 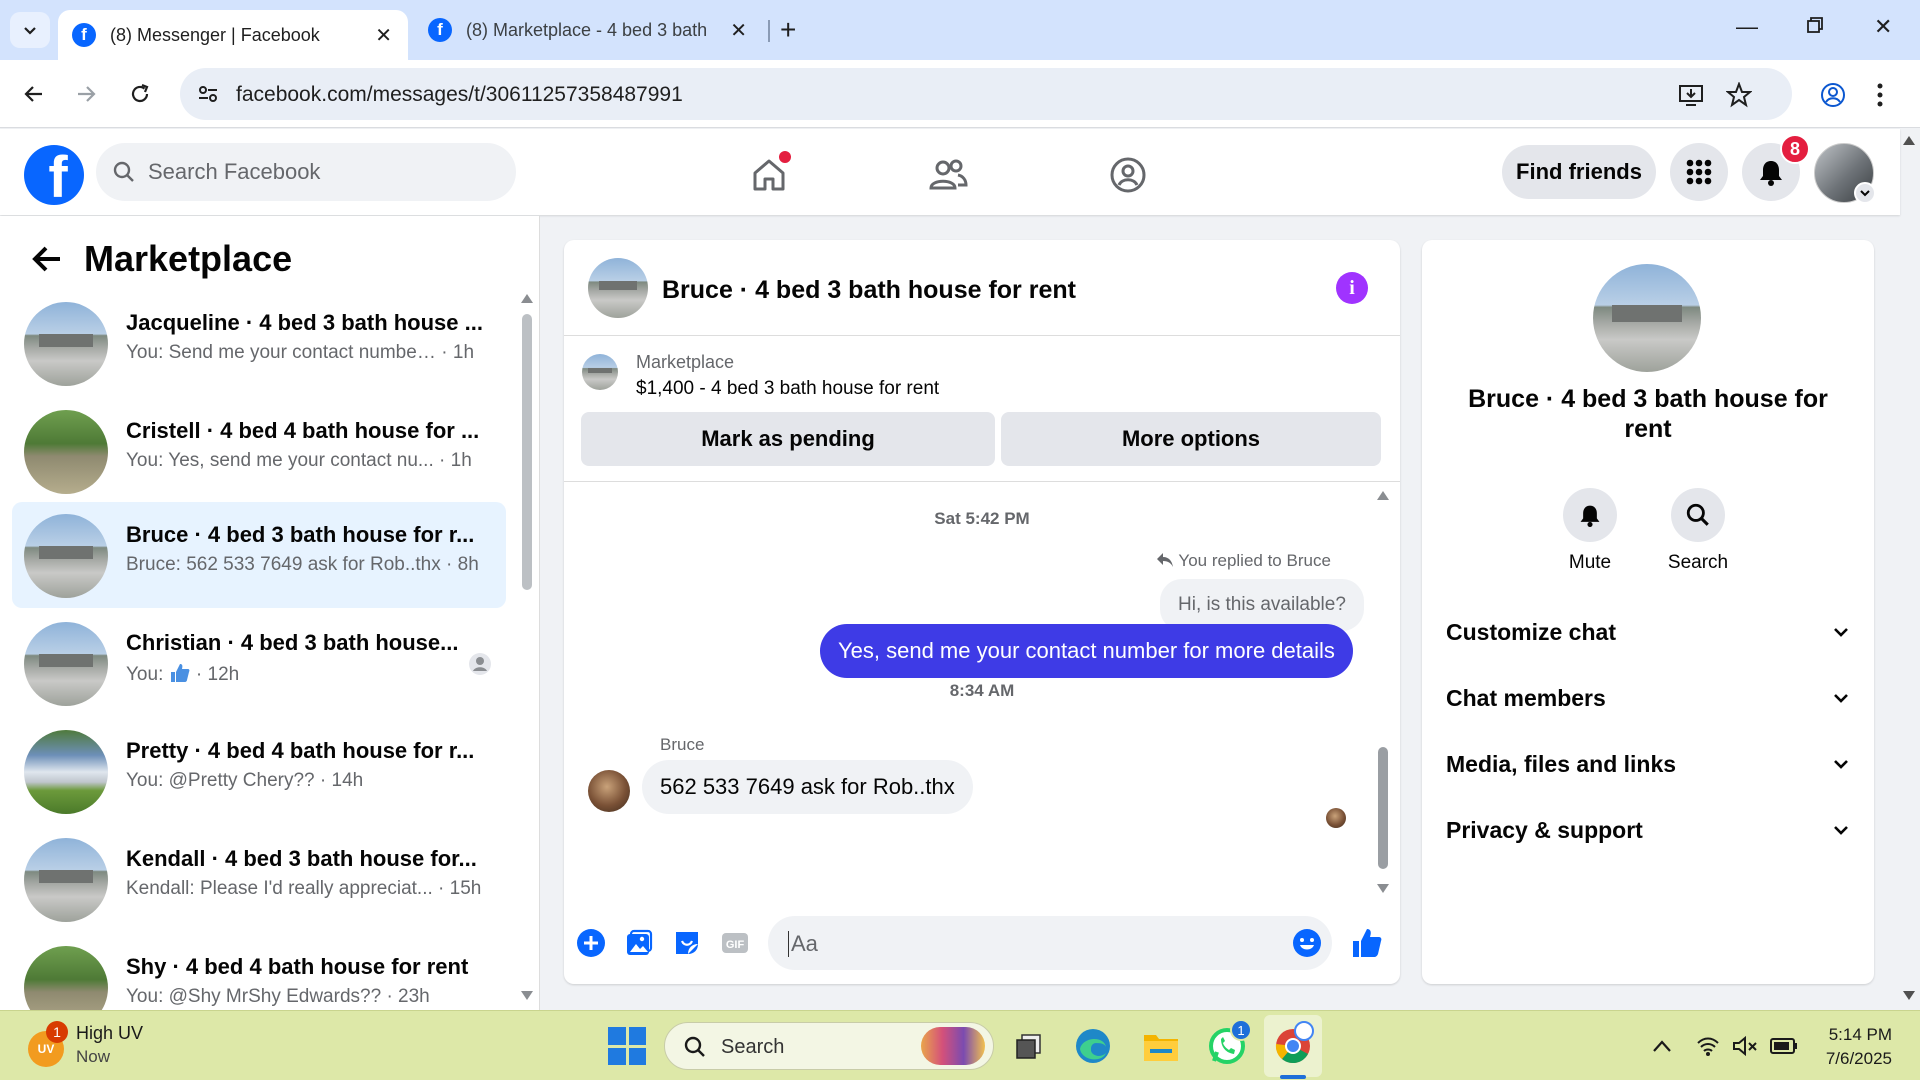 I want to click on chat-details-avatar, so click(x=1647, y=318).